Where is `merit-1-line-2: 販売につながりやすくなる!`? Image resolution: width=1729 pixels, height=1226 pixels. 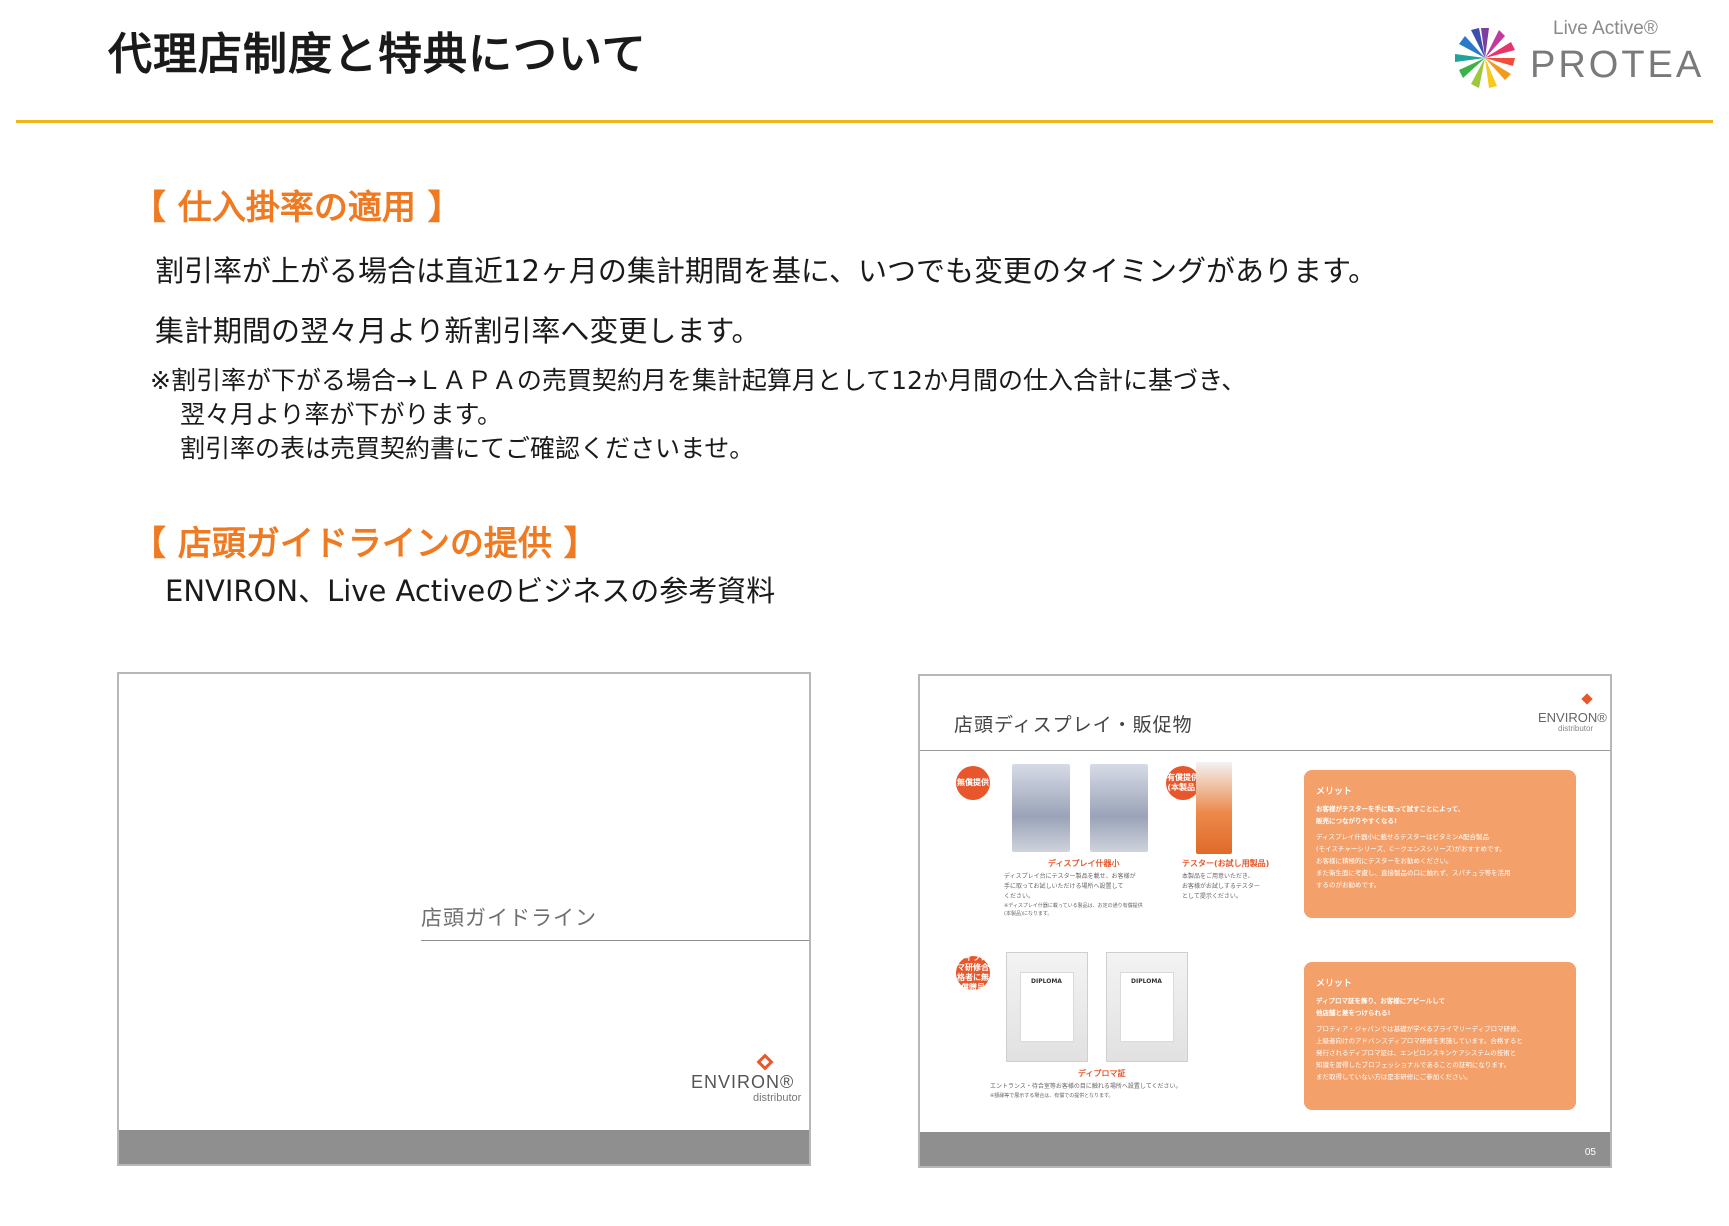
merit-1-line-2: 販売につながりやすくなる! is located at coordinates (1356, 821).